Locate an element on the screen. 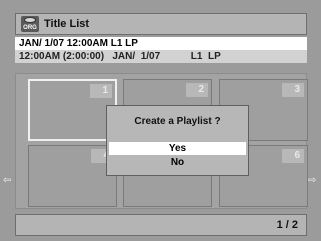 The image size is (321, 241). disc-badge-label: ORG is located at coordinates (30, 28).